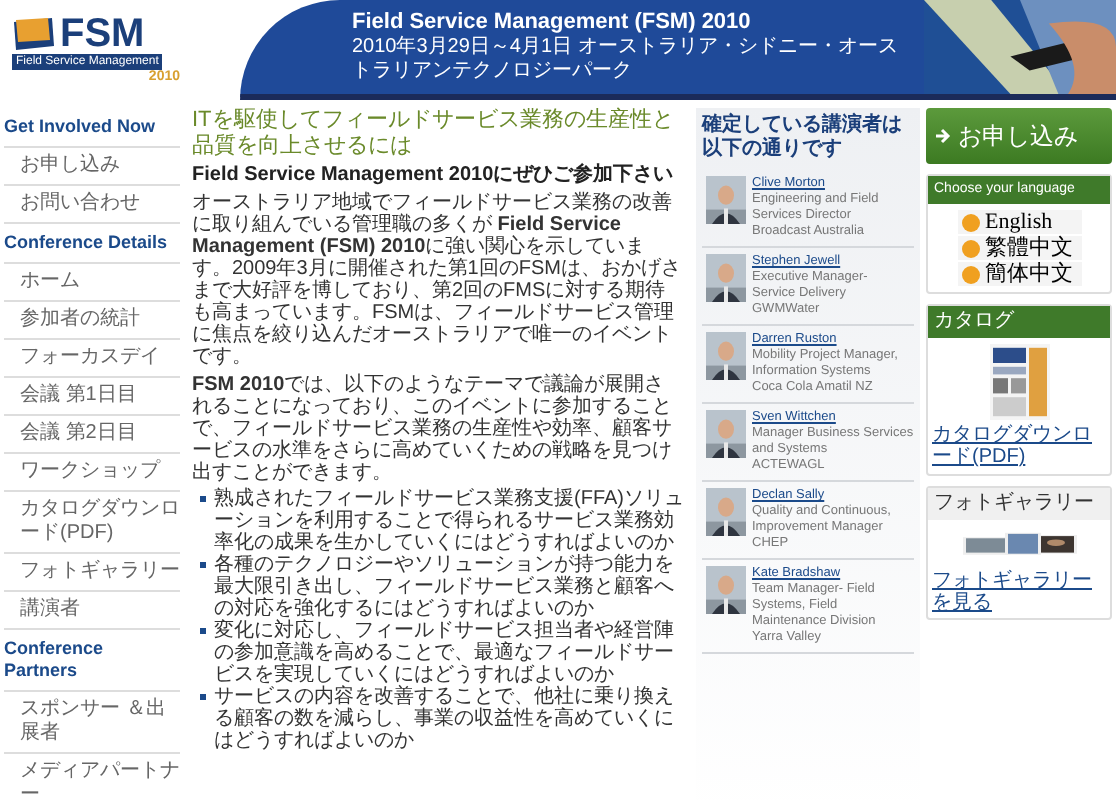 This screenshot has width=1116, height=800. Describe the element at coordinates (1019, 248) in the screenshot. I see `language-option: 繁體中文` at that location.